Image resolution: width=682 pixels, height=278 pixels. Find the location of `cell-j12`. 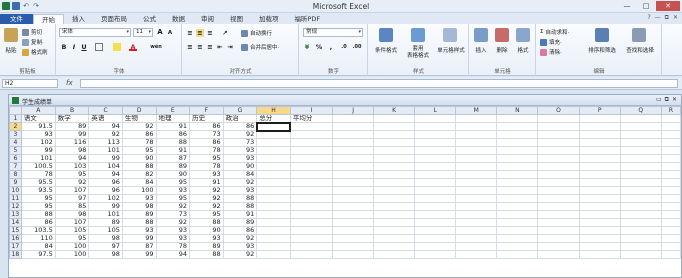

cell-j12 is located at coordinates (353, 206).